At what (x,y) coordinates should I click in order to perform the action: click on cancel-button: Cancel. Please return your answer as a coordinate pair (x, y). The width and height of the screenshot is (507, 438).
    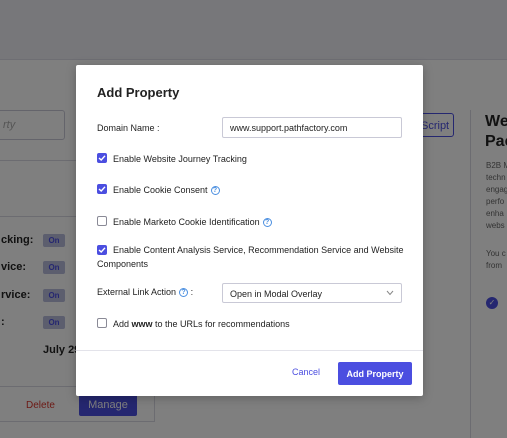
    Looking at the image, I should click on (306, 372).